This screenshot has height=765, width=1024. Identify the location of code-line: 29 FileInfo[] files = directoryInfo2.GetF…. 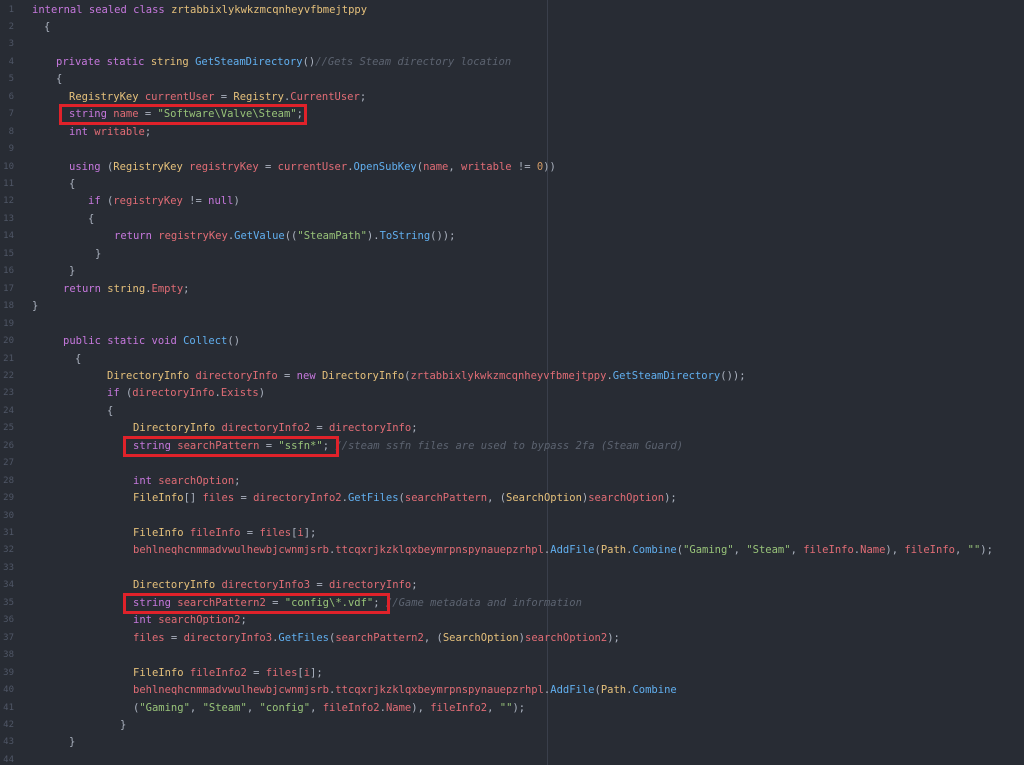
(512, 499).